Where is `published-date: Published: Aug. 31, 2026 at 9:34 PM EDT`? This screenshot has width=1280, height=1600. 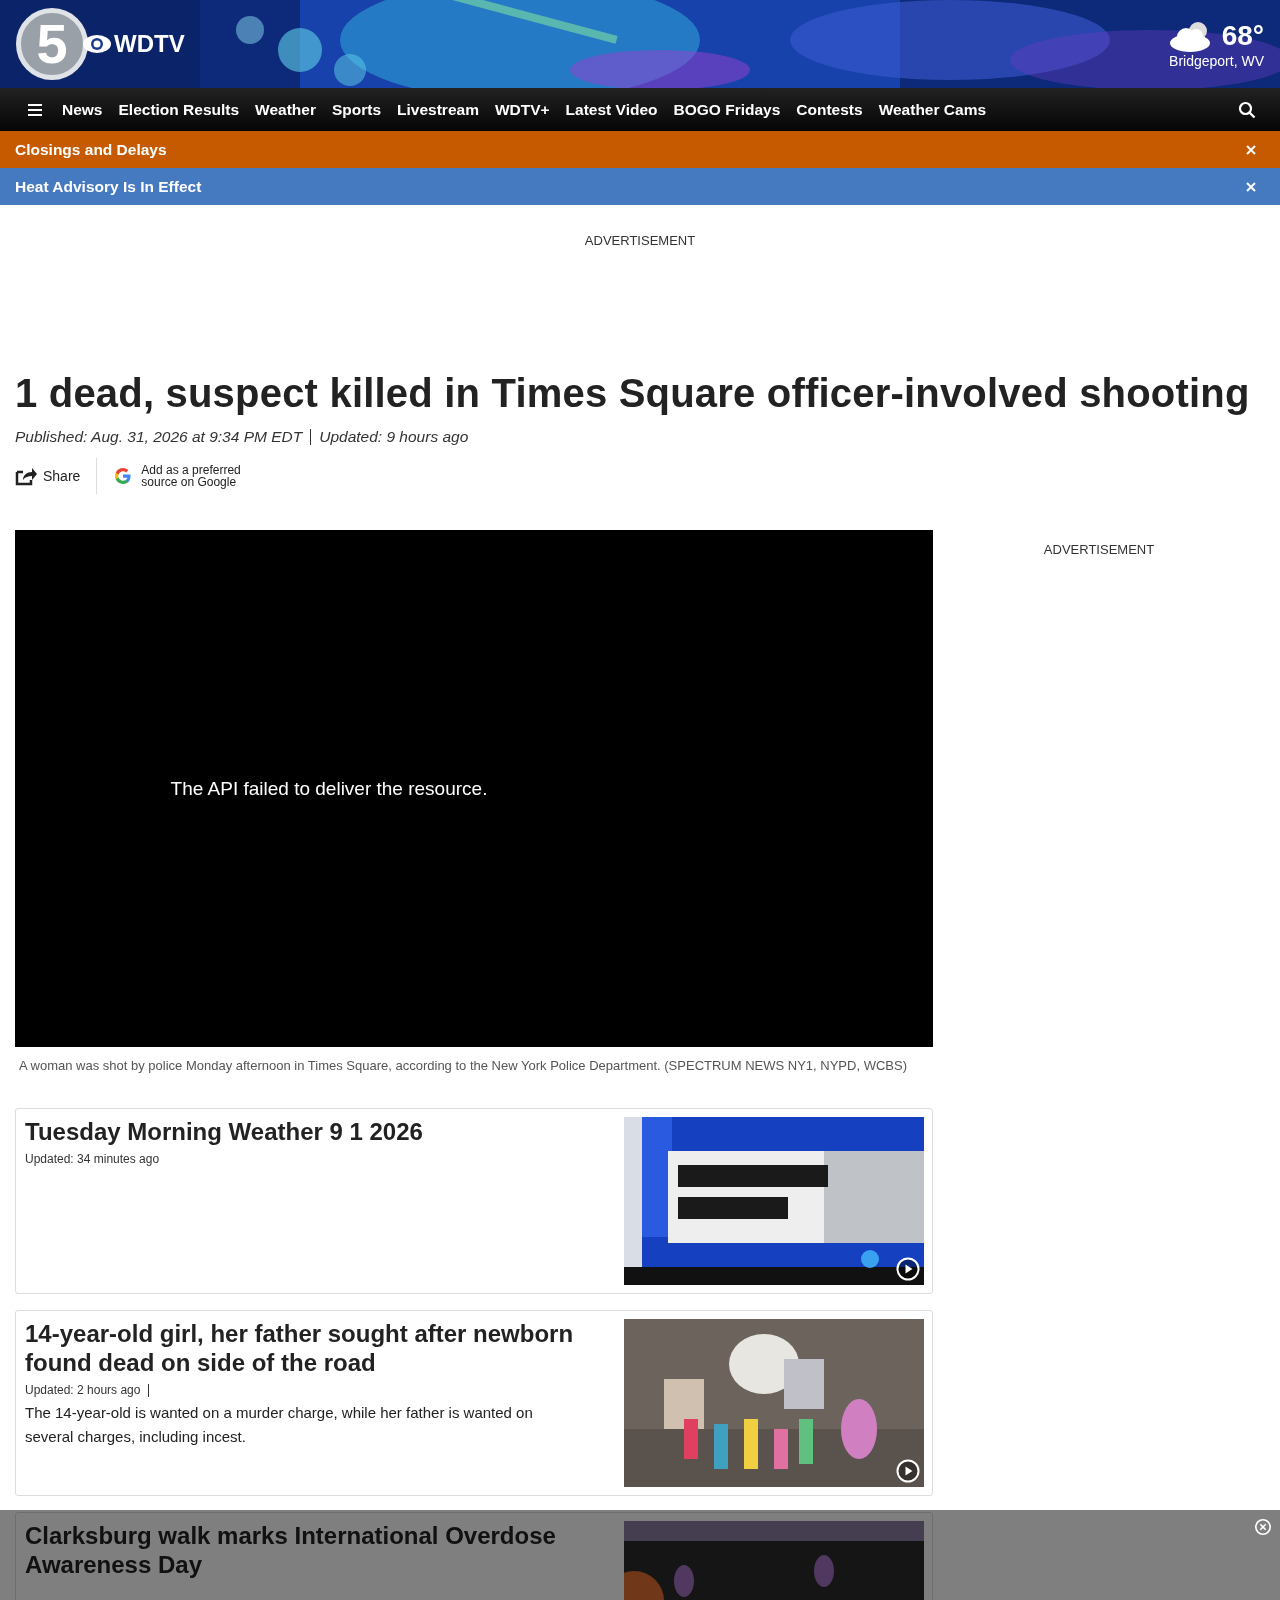
published-date: Published: Aug. 31, 2026 at 9:34 PM EDT is located at coordinates (159, 437).